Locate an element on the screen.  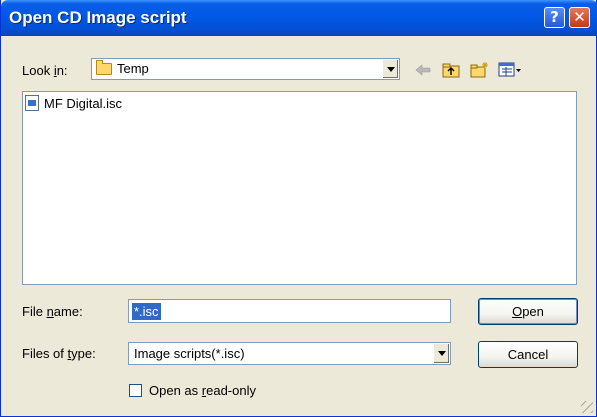
view-menu-icon is located at coordinates (510, 70).